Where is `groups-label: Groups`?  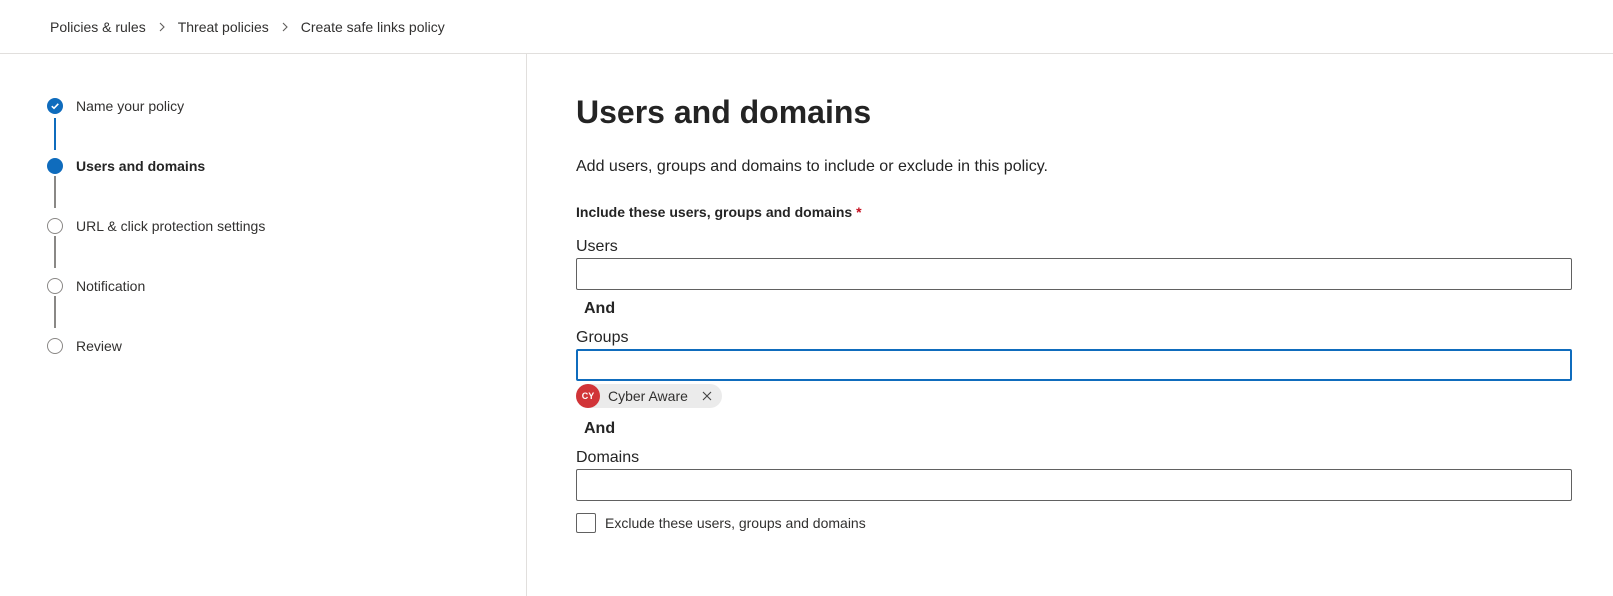
groups-label: Groups is located at coordinates (602, 337).